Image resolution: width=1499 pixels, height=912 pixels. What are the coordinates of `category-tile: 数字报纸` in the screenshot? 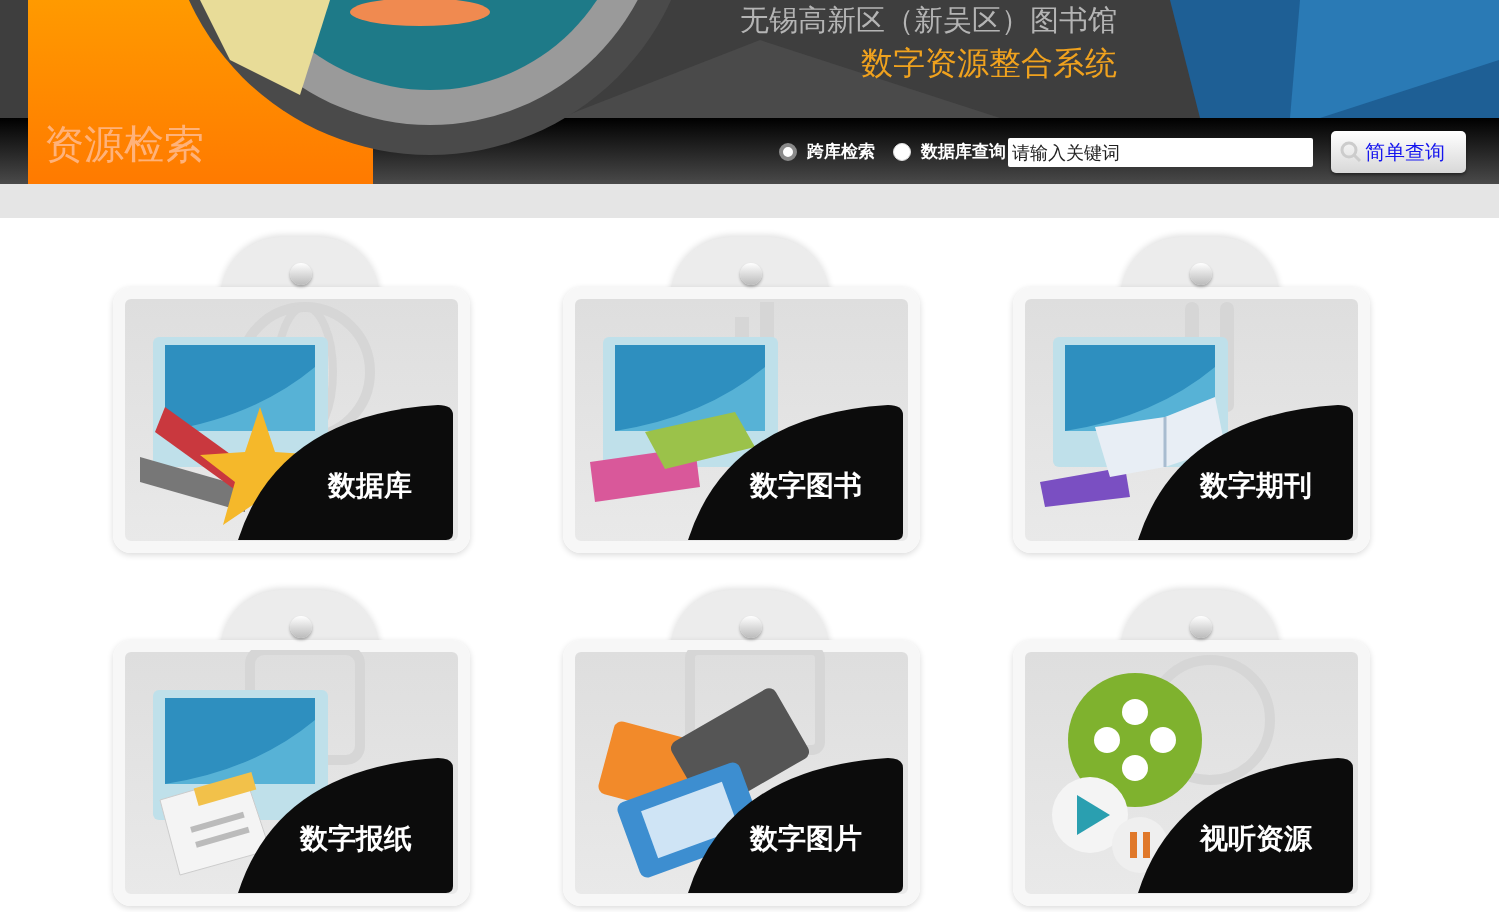 It's located at (291, 749).